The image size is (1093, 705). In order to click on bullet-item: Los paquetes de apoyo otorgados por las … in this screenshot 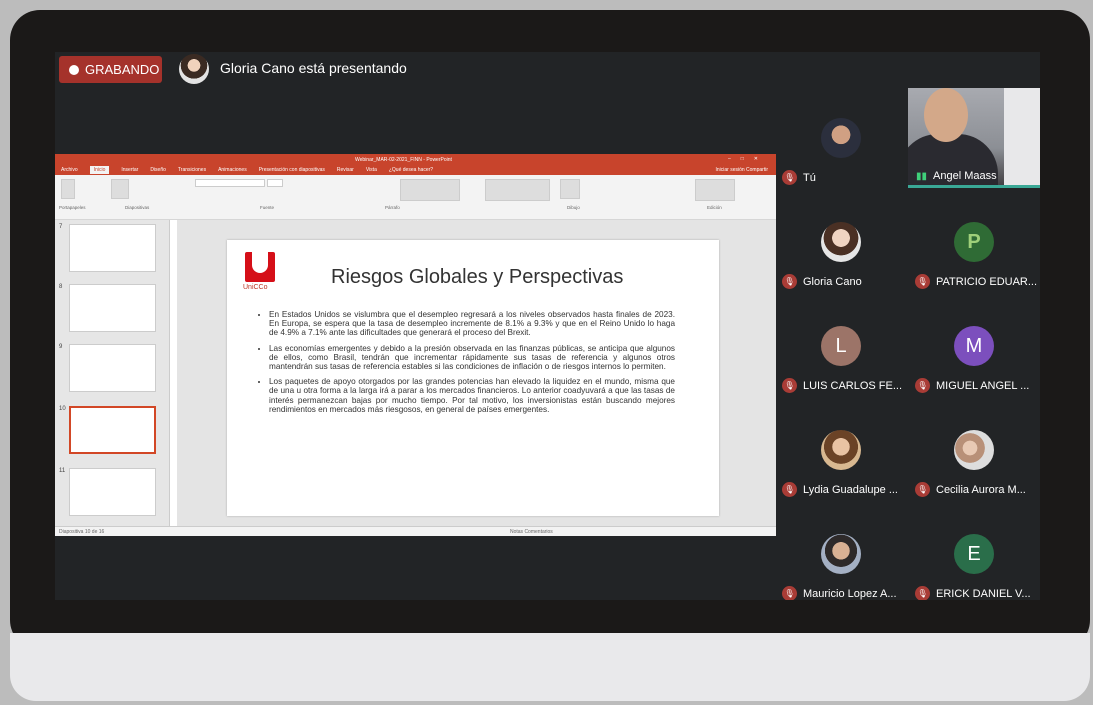, I will do `click(472, 395)`.